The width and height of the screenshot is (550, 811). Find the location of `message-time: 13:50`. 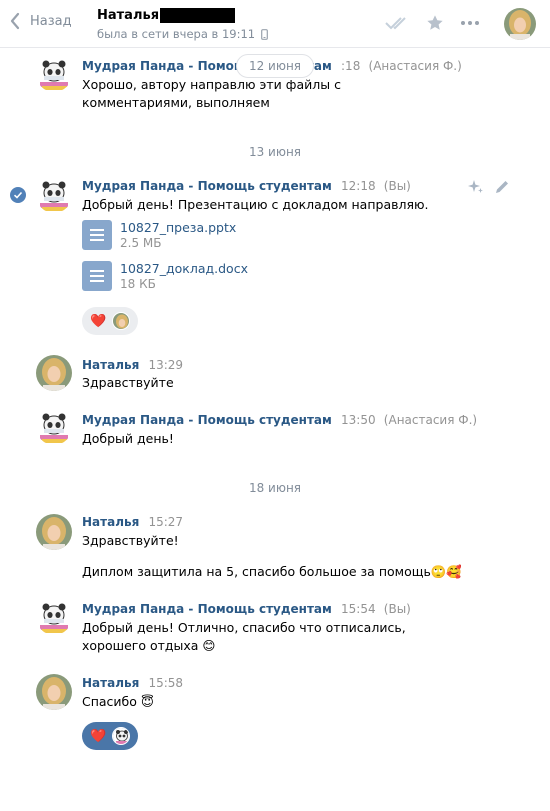

message-time: 13:50 is located at coordinates (358, 420).